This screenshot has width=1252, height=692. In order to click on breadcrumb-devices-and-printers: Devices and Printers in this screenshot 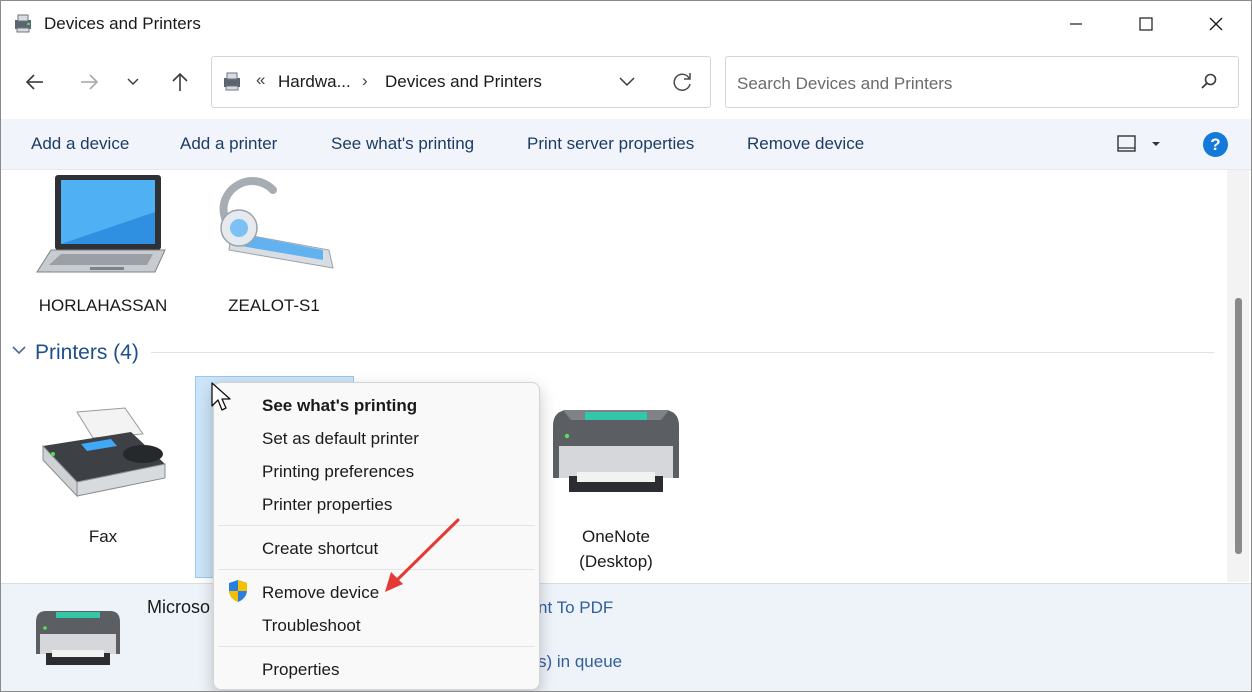, I will do `click(463, 82)`.